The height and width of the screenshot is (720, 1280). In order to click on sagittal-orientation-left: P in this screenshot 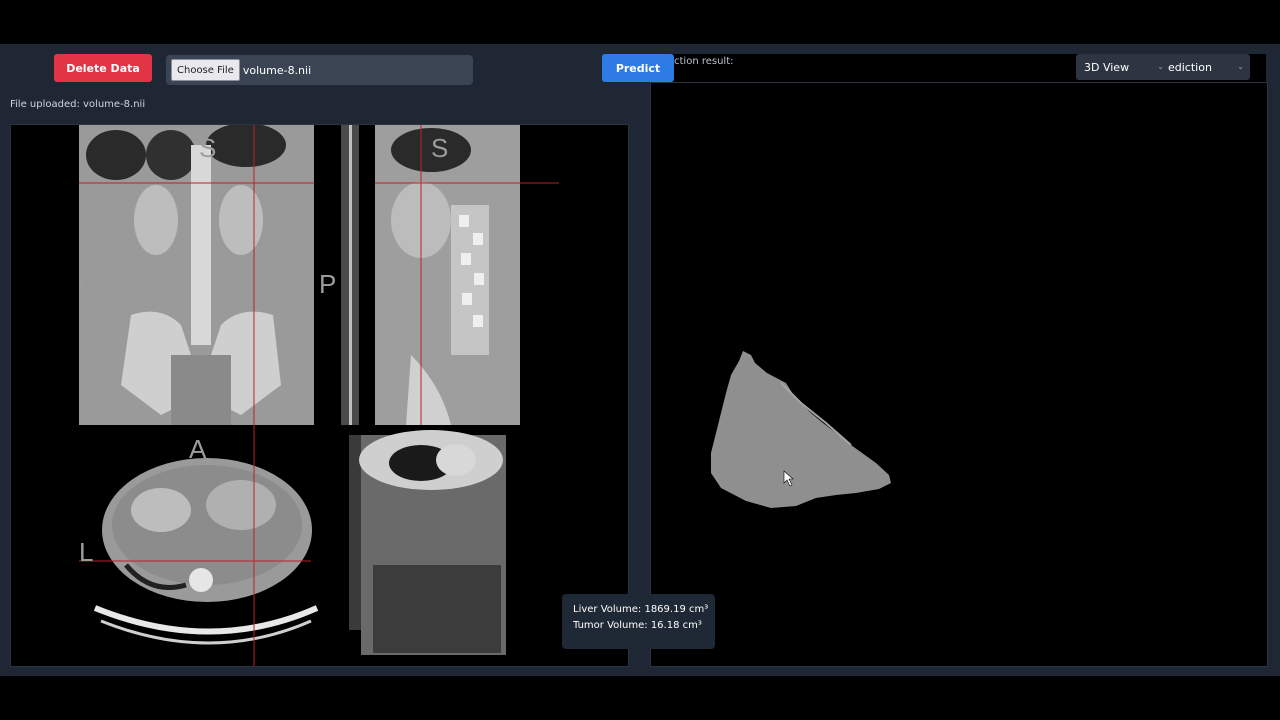, I will do `click(327, 284)`.